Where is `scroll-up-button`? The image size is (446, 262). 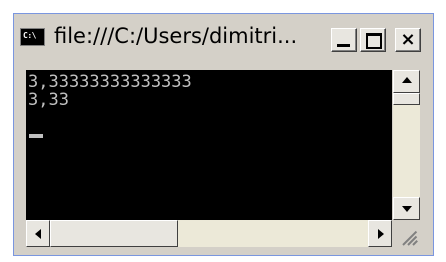
scroll-up-button is located at coordinates (406, 81).